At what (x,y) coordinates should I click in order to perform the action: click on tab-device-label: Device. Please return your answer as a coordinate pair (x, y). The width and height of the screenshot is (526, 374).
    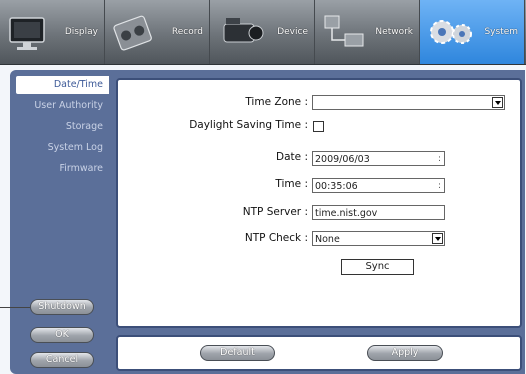
    Looking at the image, I should click on (292, 32).